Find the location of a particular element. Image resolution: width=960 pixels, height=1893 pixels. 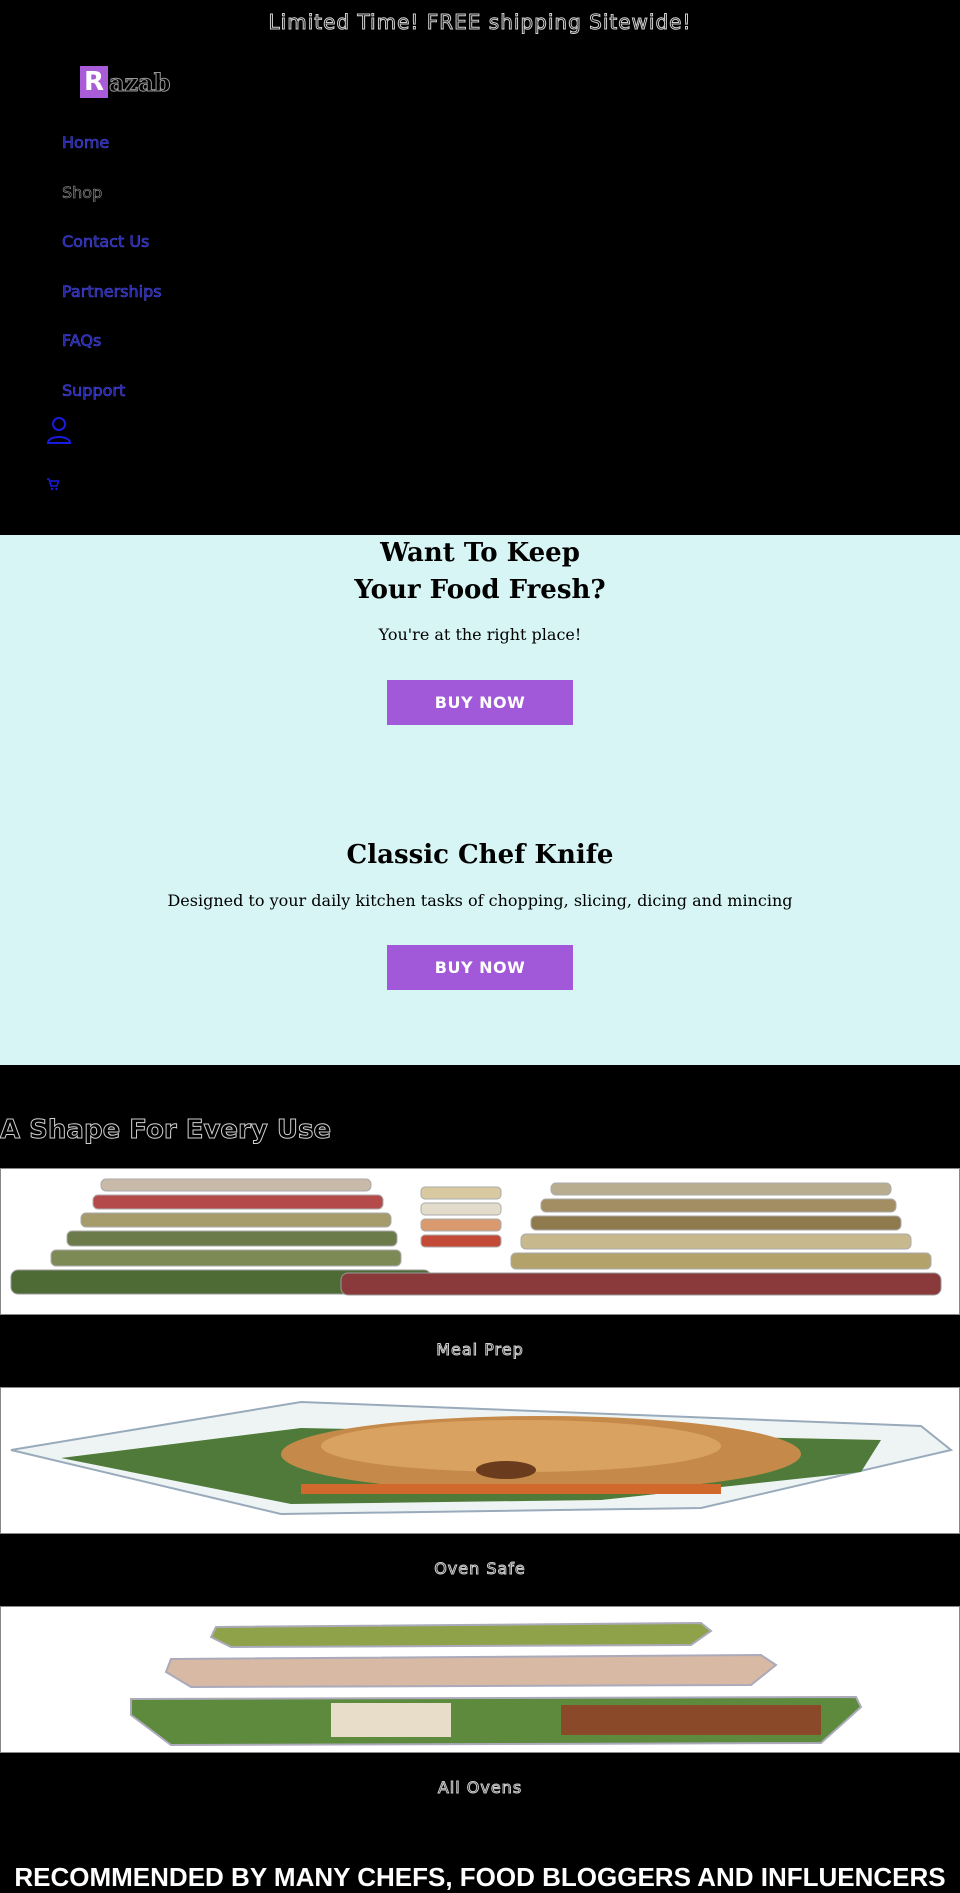

hero-title: Want To Keep Your Food Fresh? is located at coordinates (480, 572).